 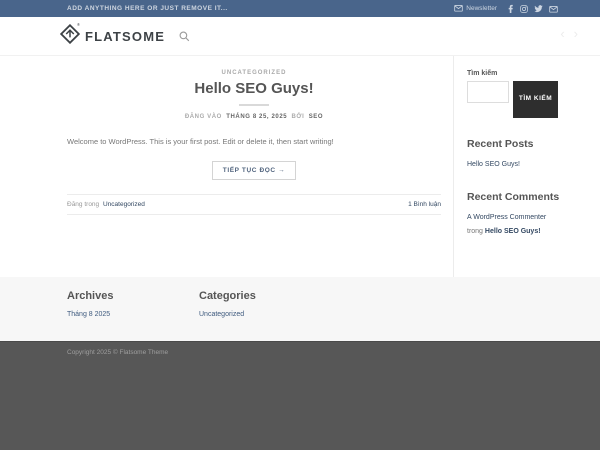 I want to click on by-label: BỞI, so click(x=298, y=117).